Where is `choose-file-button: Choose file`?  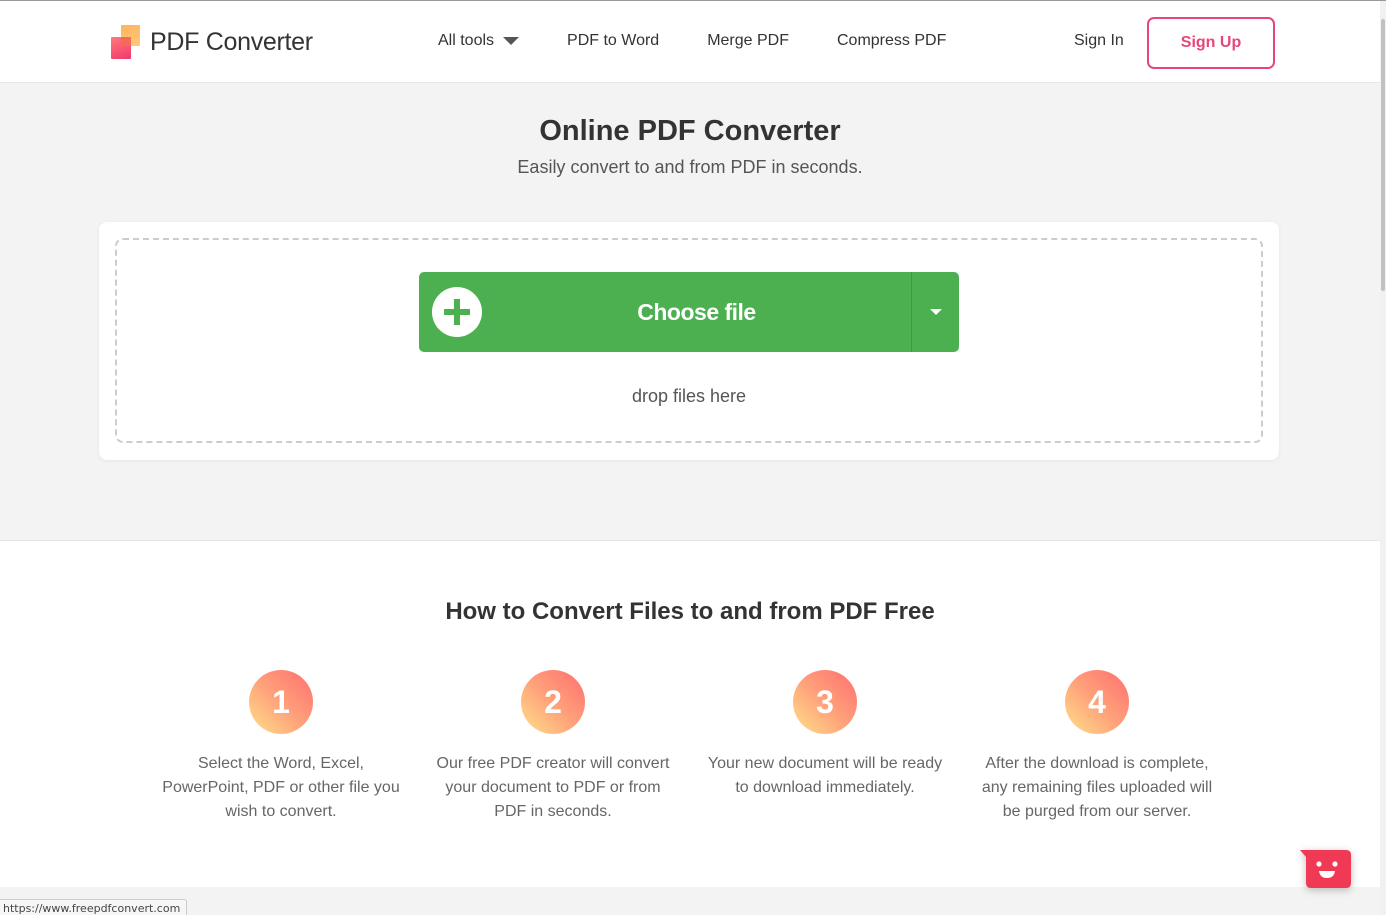
choose-file-button: Choose file is located at coordinates (689, 312).